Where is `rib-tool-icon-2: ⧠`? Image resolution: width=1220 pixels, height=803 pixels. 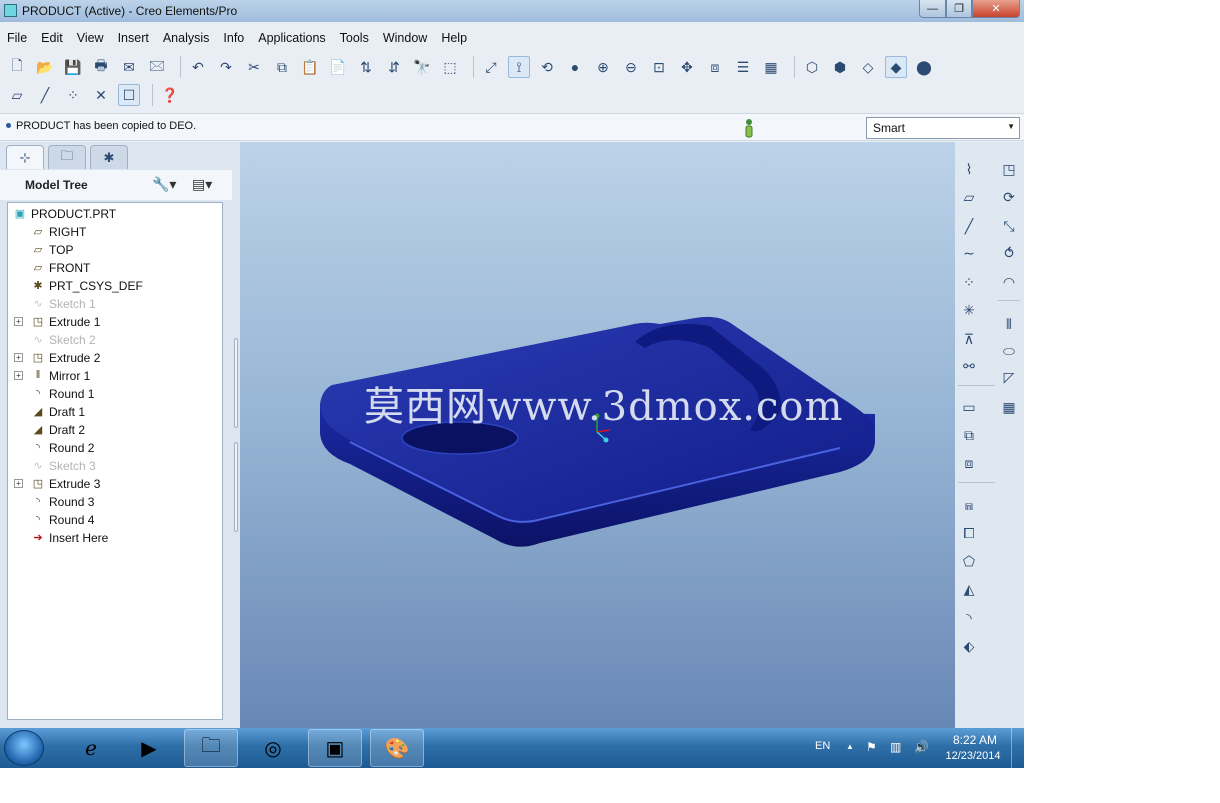 rib-tool-icon-2: ⧠ is located at coordinates (969, 533).